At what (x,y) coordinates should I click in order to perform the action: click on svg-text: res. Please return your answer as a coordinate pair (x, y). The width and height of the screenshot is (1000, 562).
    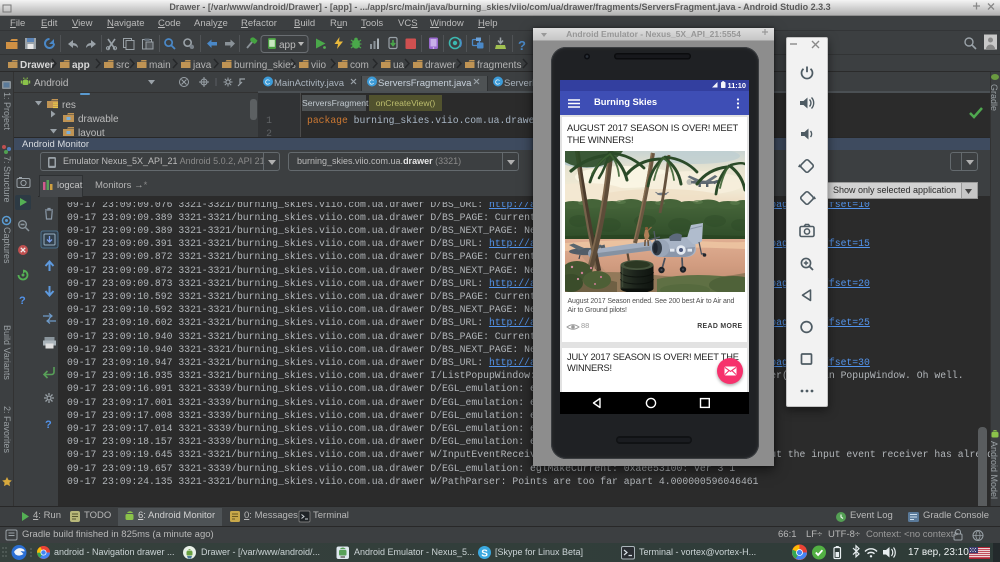
    Looking at the image, I should click on (69, 105).